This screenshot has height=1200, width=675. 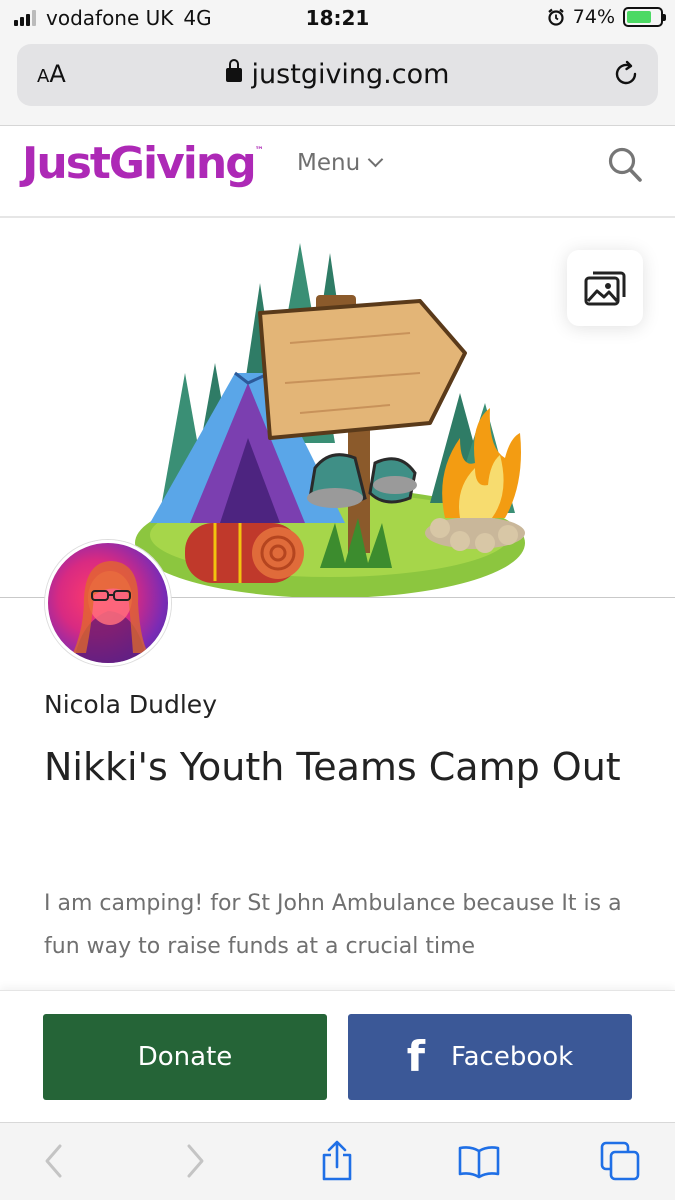 I want to click on reload-icon, so click(x=626, y=74).